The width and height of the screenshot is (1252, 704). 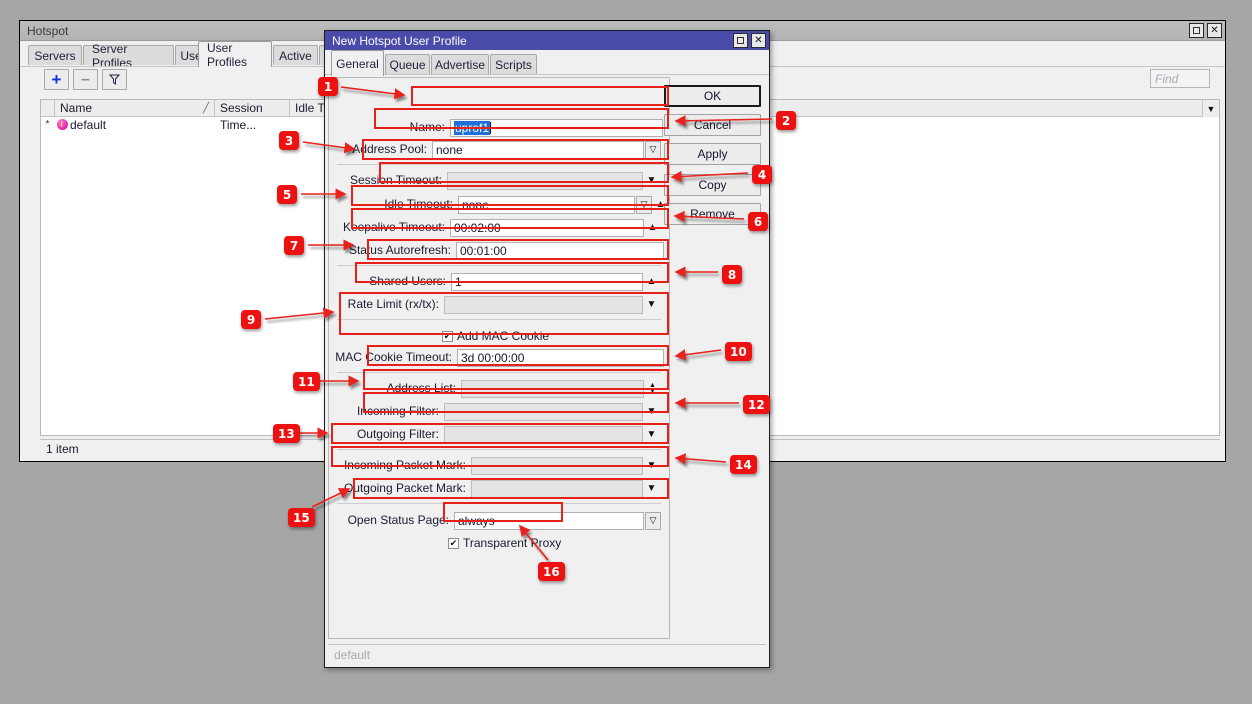 I want to click on annotation-badge-4: 4, so click(x=762, y=174).